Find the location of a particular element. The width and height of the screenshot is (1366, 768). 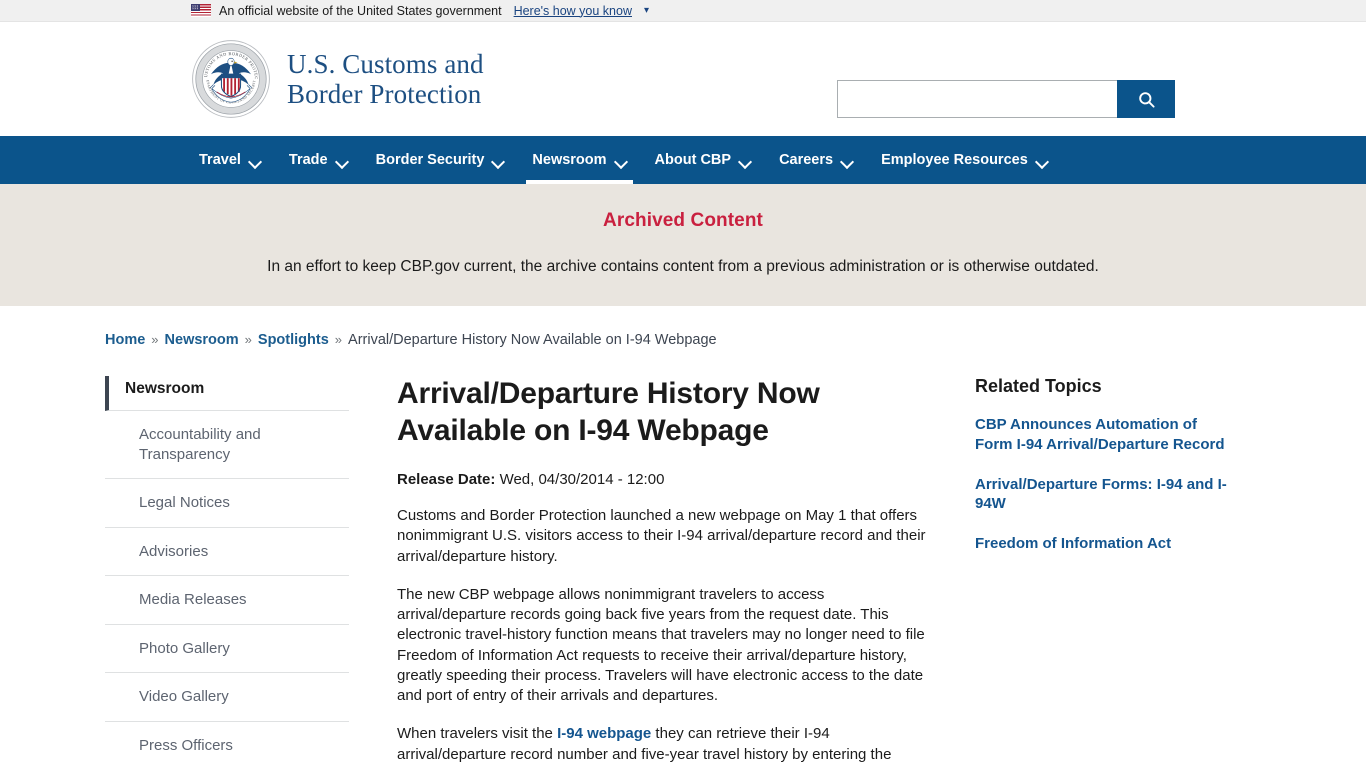

breadcrumb-item-home: Home is located at coordinates (125, 340).